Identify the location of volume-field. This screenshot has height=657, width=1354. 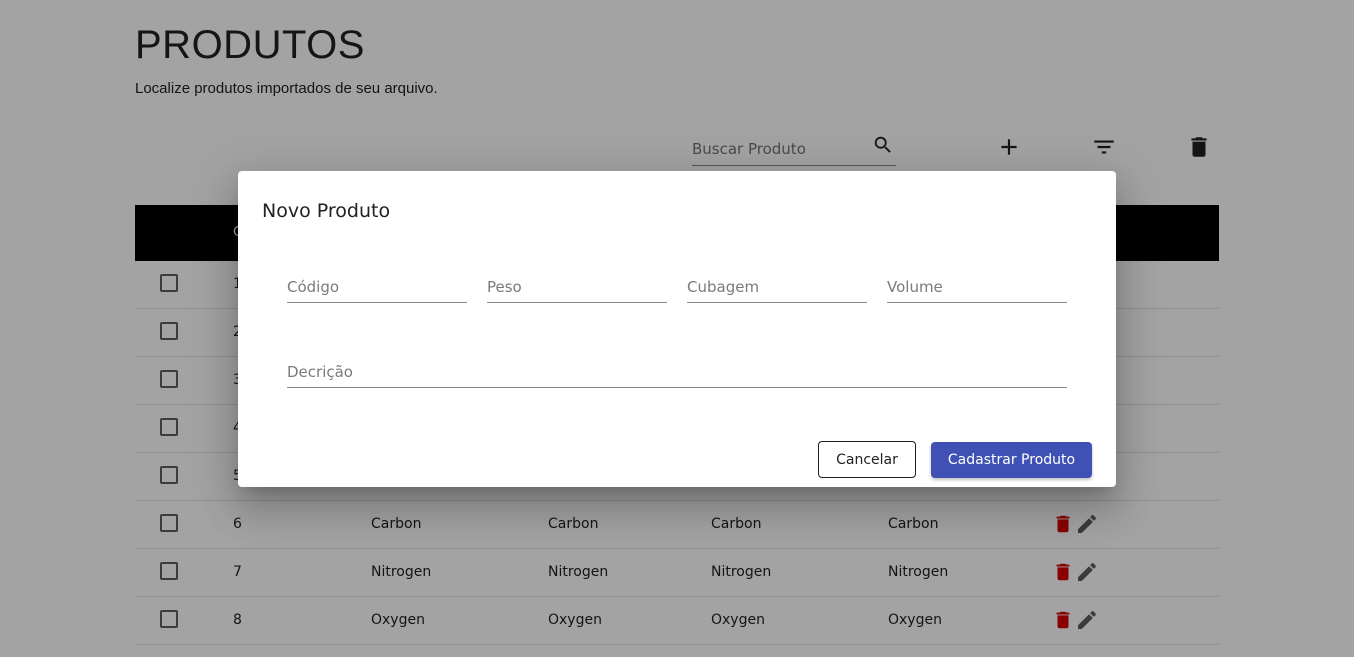
(977, 287).